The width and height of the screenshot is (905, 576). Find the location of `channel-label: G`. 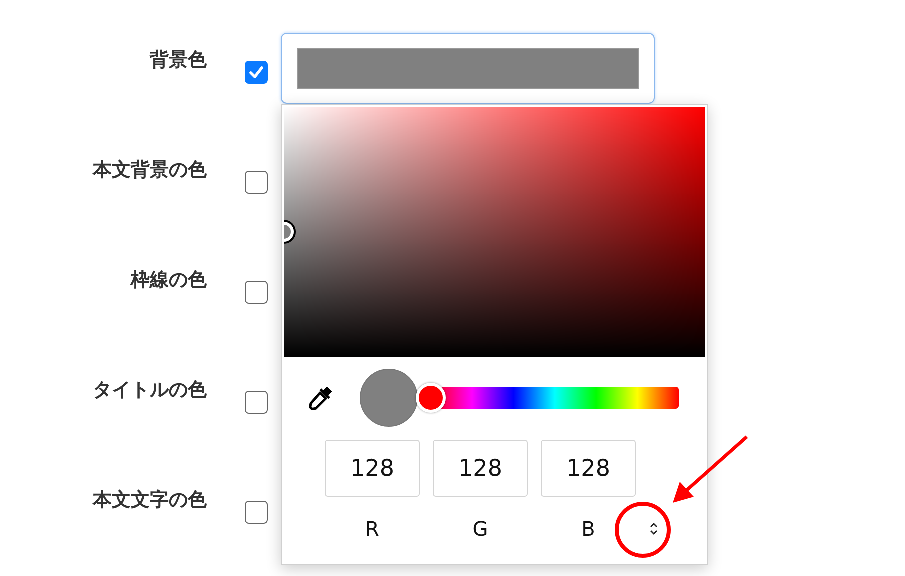

channel-label: G is located at coordinates (480, 529).